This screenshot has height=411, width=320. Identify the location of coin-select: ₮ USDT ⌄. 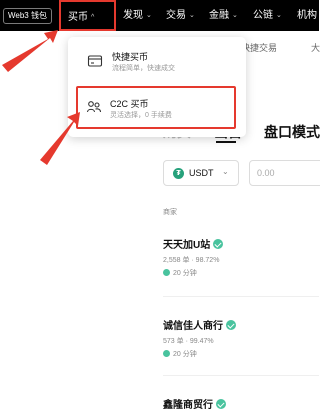
(201, 173).